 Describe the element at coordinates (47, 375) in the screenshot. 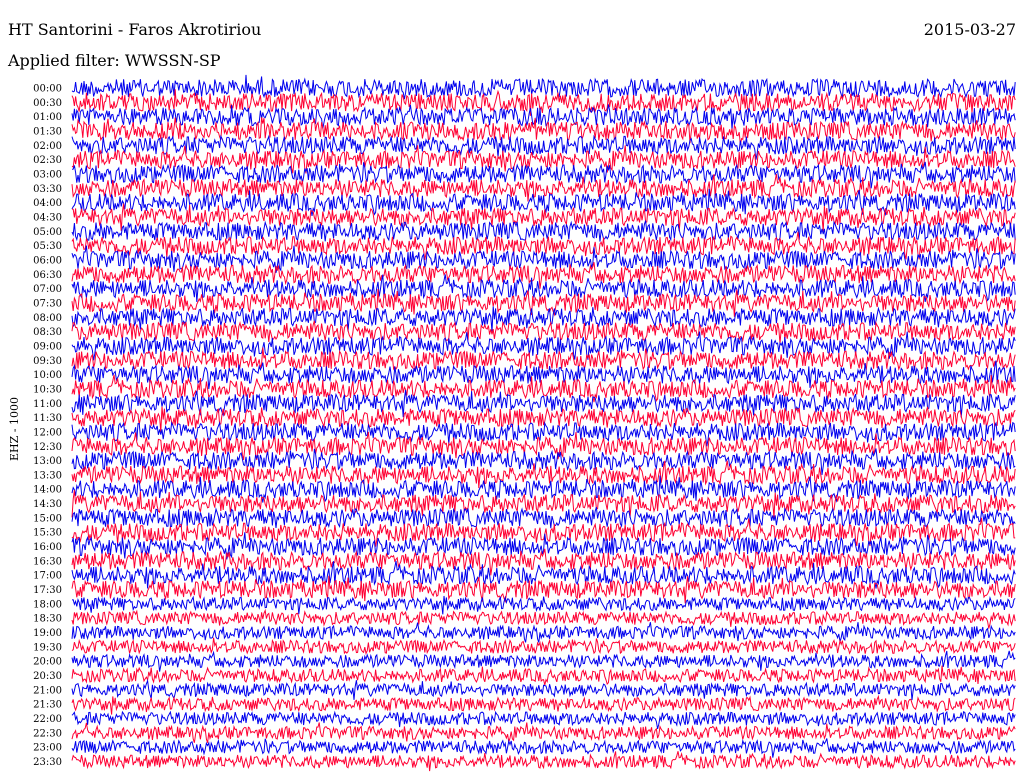

I see `row-time-label: 10:00` at that location.